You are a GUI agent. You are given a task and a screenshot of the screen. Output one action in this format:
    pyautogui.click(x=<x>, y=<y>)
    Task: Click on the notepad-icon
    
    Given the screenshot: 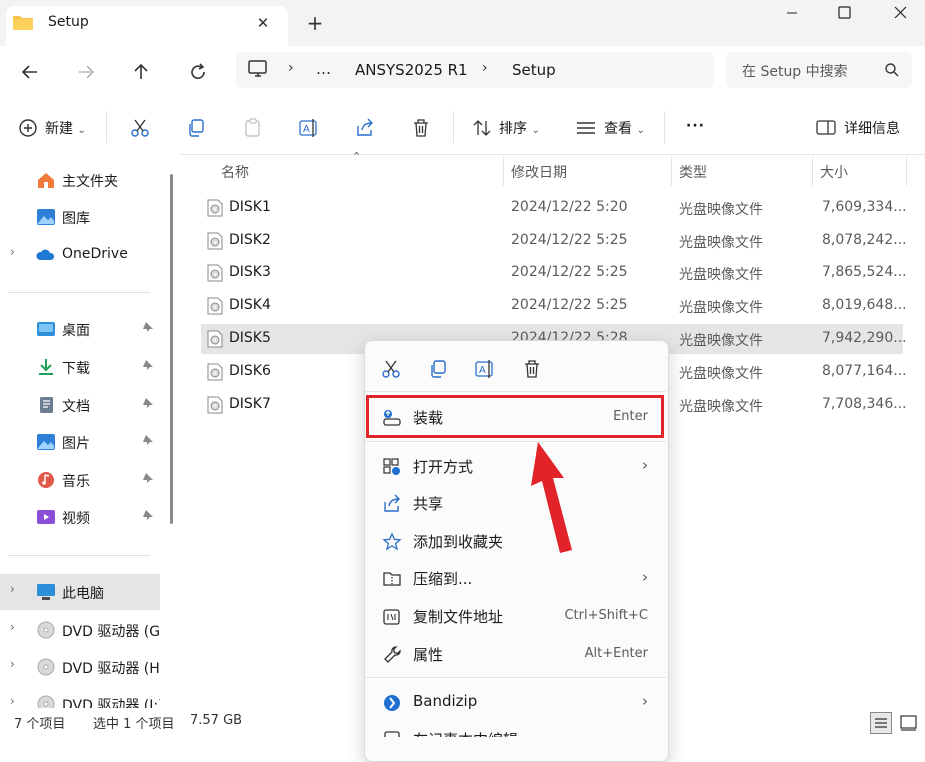 What is the action you would take?
    pyautogui.click(x=392, y=734)
    